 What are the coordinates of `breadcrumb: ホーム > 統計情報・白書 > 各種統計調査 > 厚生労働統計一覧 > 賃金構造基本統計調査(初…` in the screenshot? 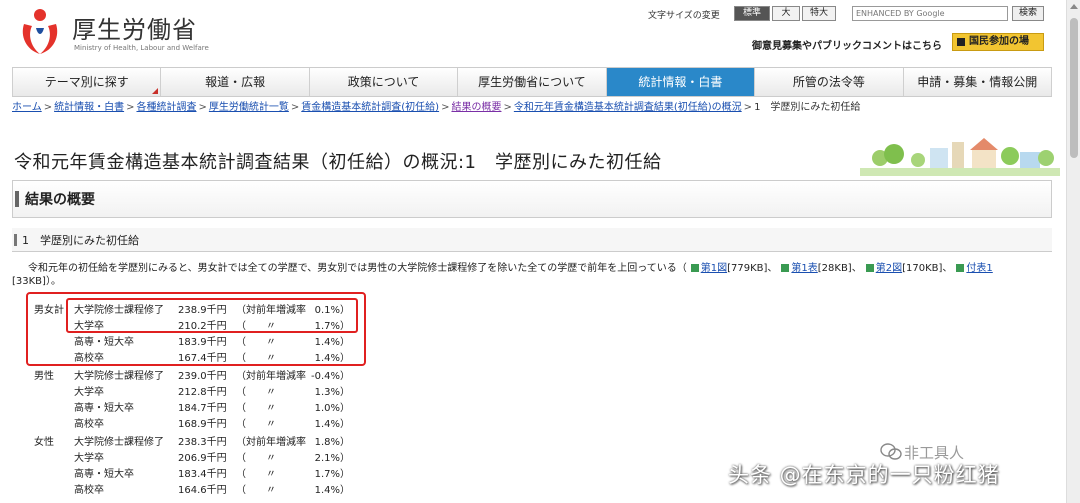 It's located at (442, 108).